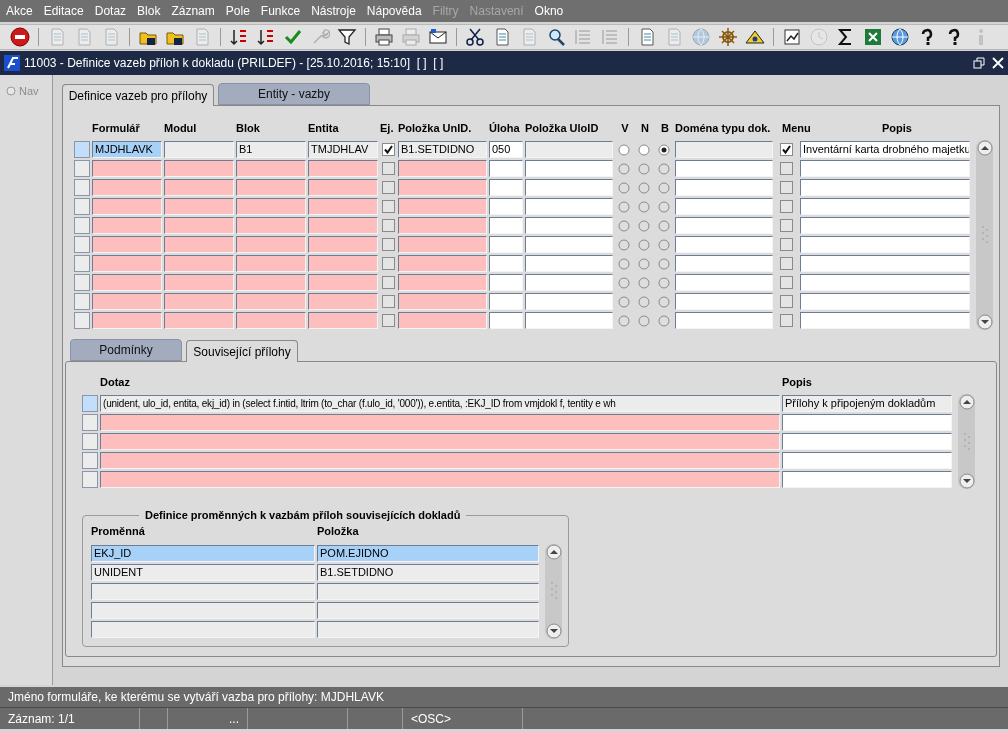  I want to click on filter-icon, so click(347, 37).